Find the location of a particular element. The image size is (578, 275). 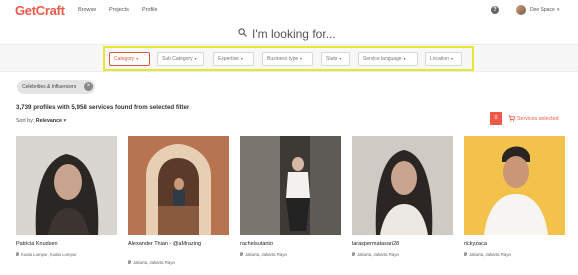

sort-value: Relevance is located at coordinates (49, 121).